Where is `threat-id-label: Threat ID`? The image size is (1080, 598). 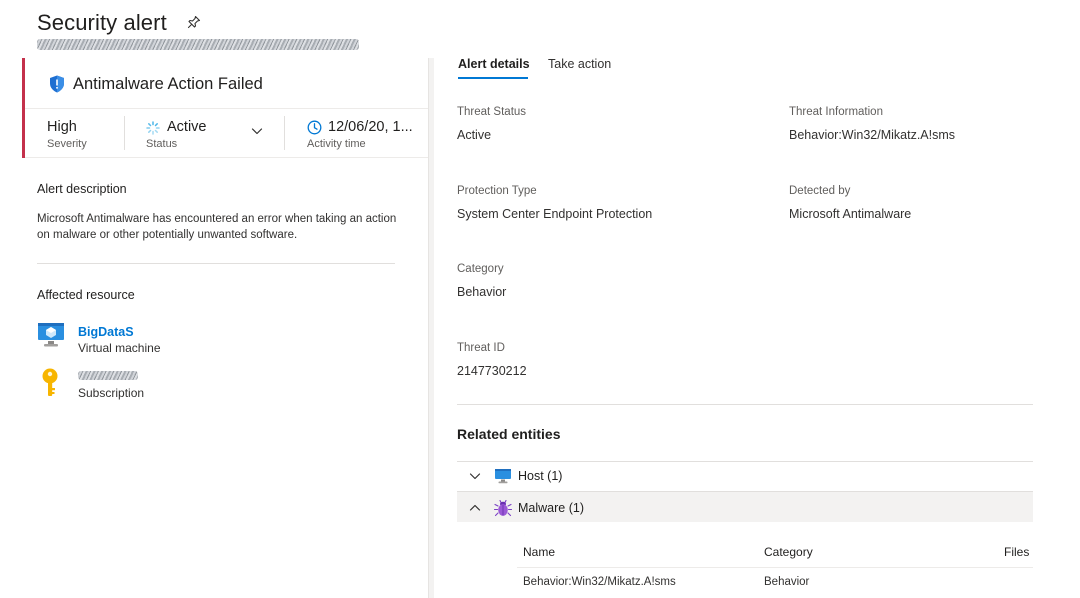 threat-id-label: Threat ID is located at coordinates (481, 348).